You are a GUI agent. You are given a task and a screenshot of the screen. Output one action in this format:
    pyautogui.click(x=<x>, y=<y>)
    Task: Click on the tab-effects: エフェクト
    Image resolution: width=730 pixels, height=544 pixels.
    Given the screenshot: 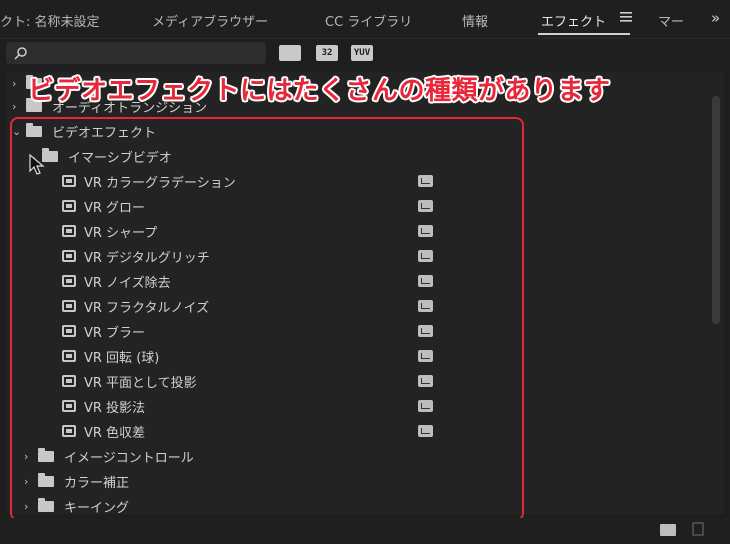 What is the action you would take?
    pyautogui.click(x=573, y=20)
    